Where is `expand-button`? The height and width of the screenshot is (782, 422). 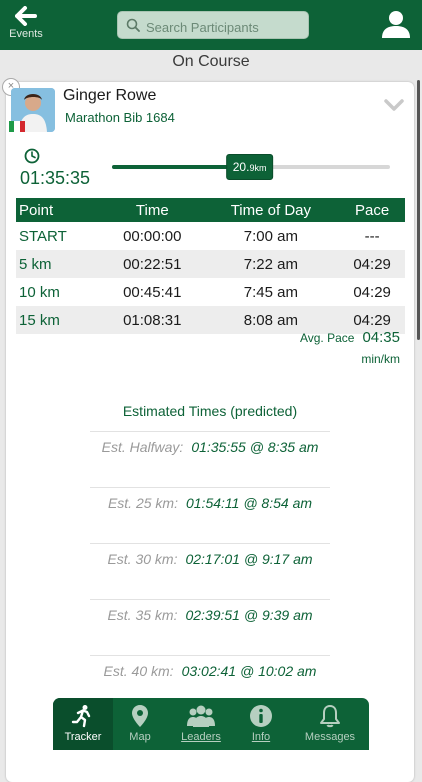 expand-button is located at coordinates (394, 107).